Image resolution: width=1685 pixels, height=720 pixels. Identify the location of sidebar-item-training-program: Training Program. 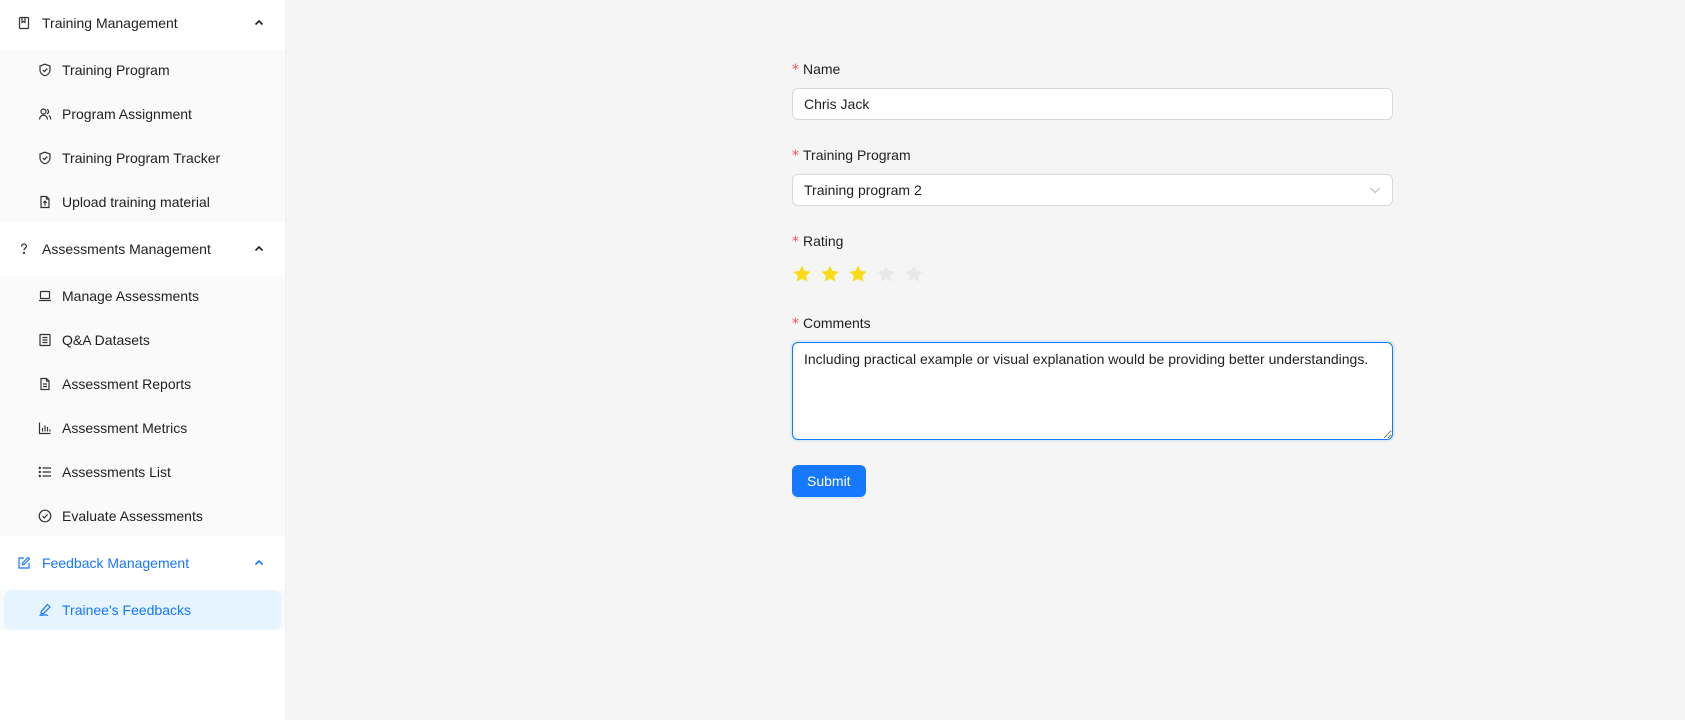
(142, 70).